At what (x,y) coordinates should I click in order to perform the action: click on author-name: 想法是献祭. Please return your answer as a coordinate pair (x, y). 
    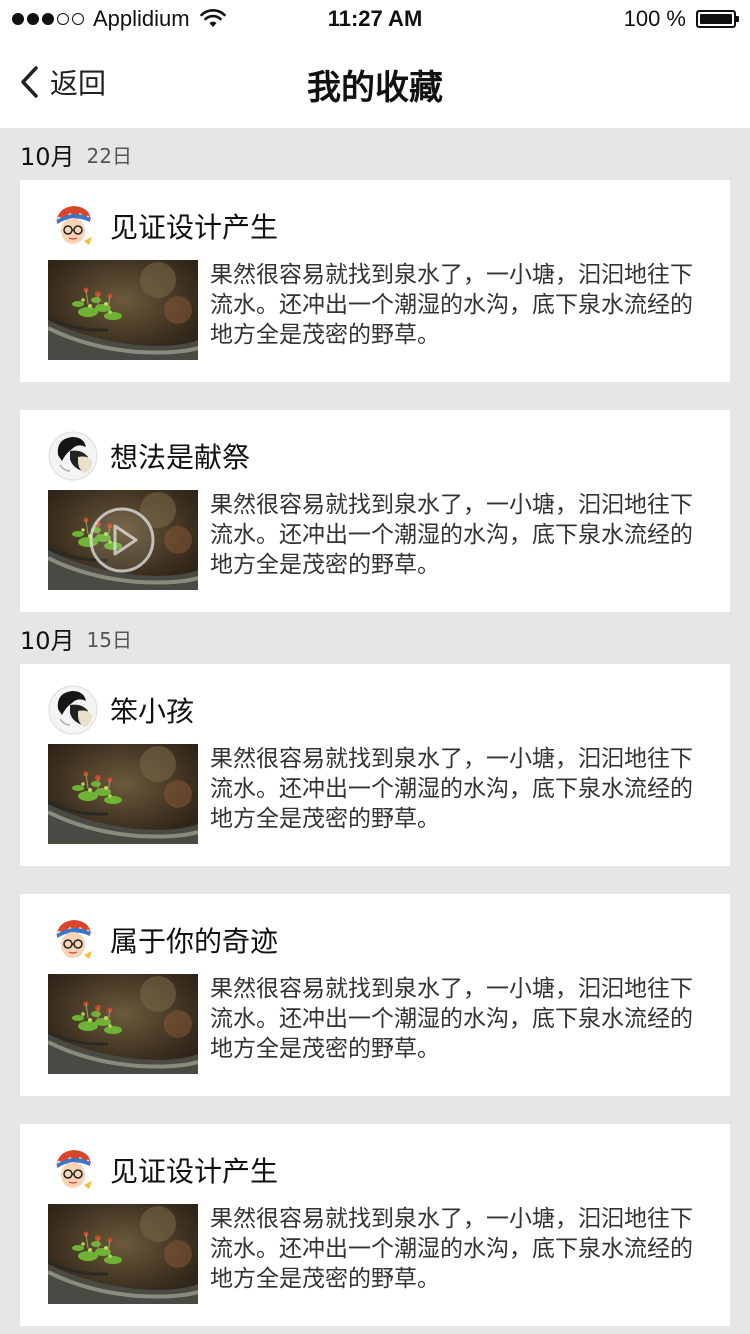
    Looking at the image, I should click on (180, 456).